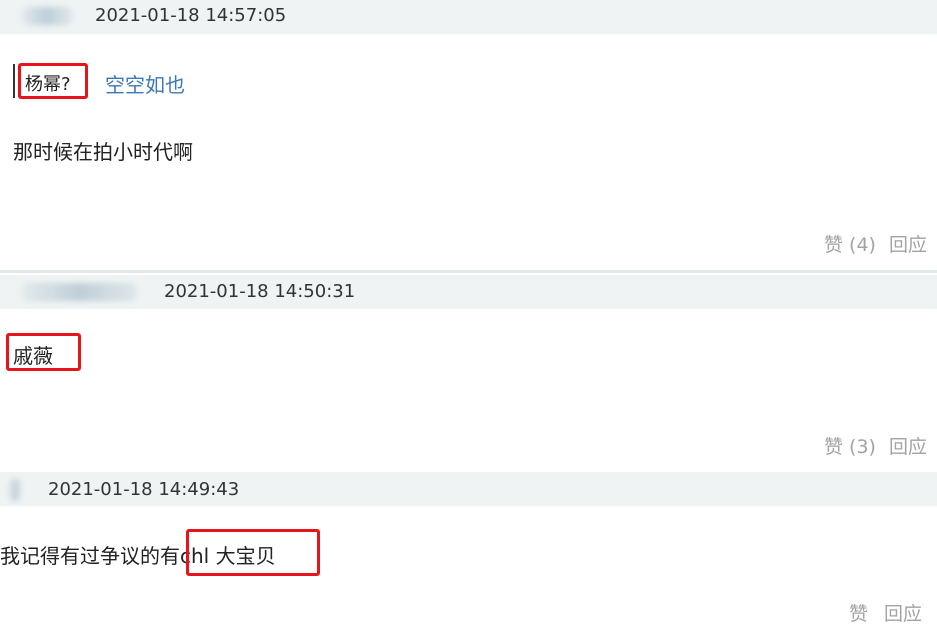  What do you see at coordinates (260, 291) in the screenshot?
I see `comment-timestamp: 2021-01-18 14:50:31` at bounding box center [260, 291].